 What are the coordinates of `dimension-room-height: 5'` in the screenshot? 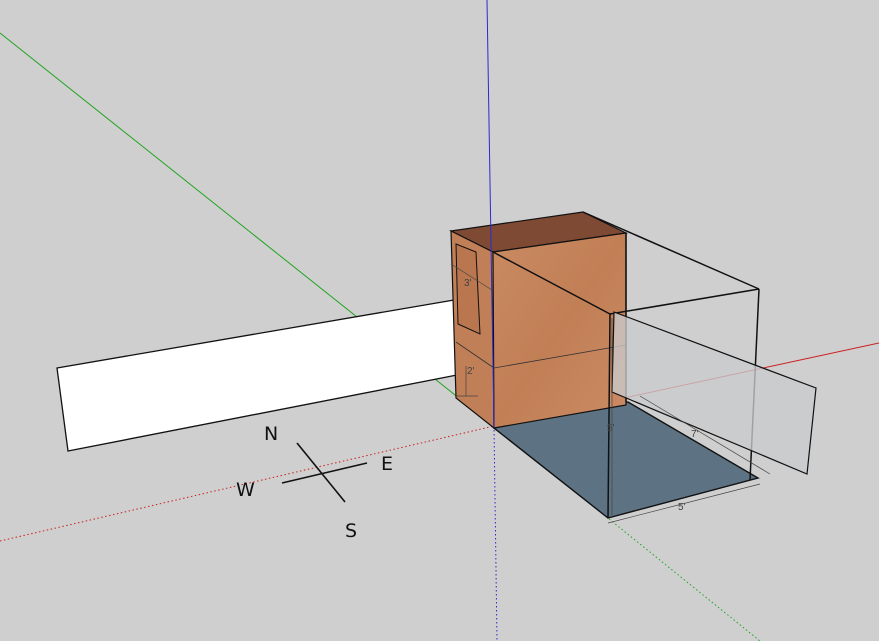 It's located at (611, 428).